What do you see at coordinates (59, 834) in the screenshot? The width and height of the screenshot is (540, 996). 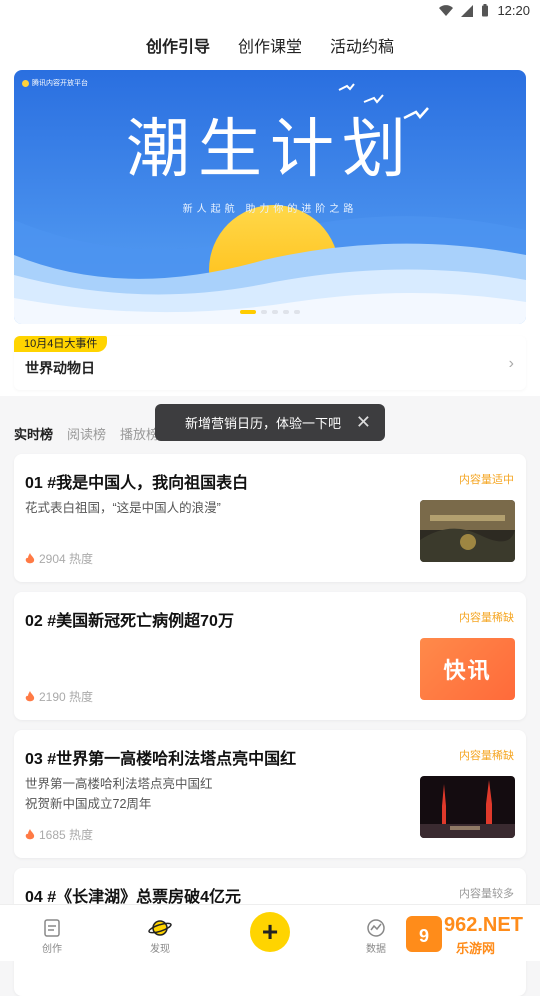 I see `heat-info: 1685 热度` at bounding box center [59, 834].